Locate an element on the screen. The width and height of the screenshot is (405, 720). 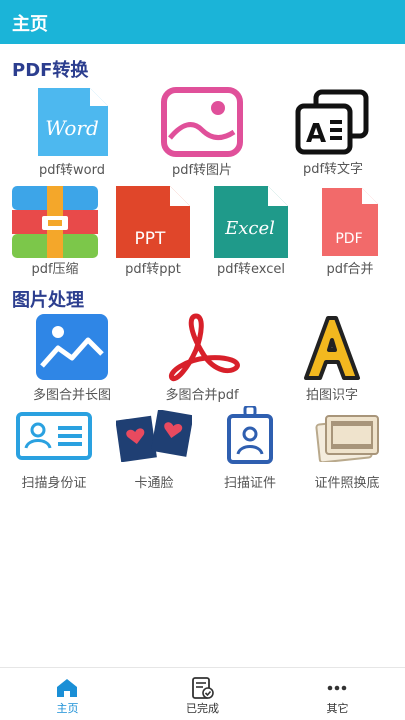
tab-label: 主页 is located at coordinates (67, 708).